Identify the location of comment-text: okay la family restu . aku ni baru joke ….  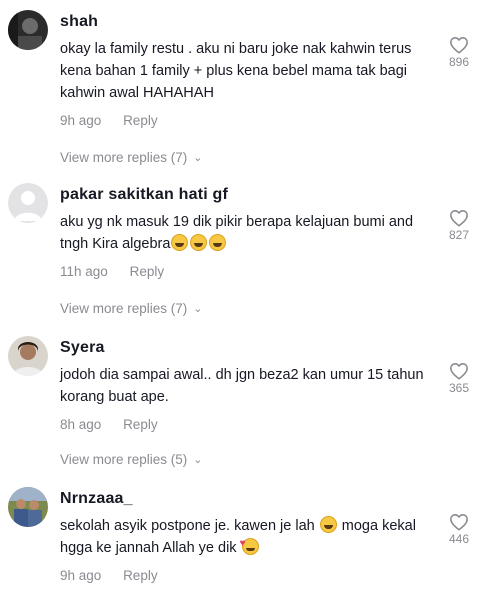
(236, 71).